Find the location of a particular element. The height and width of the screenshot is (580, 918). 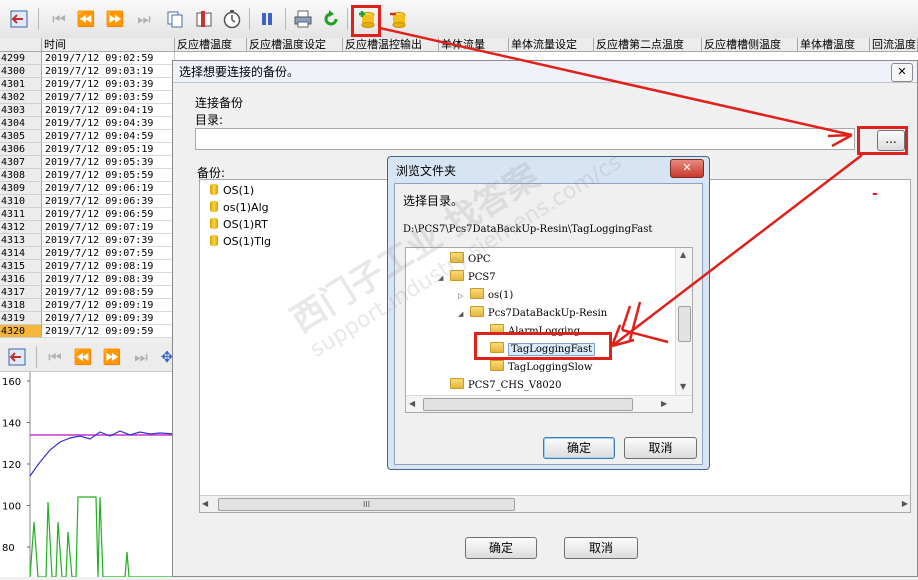

table-row: 4310 2019/7/12 09:06:39 is located at coordinates (87, 201).